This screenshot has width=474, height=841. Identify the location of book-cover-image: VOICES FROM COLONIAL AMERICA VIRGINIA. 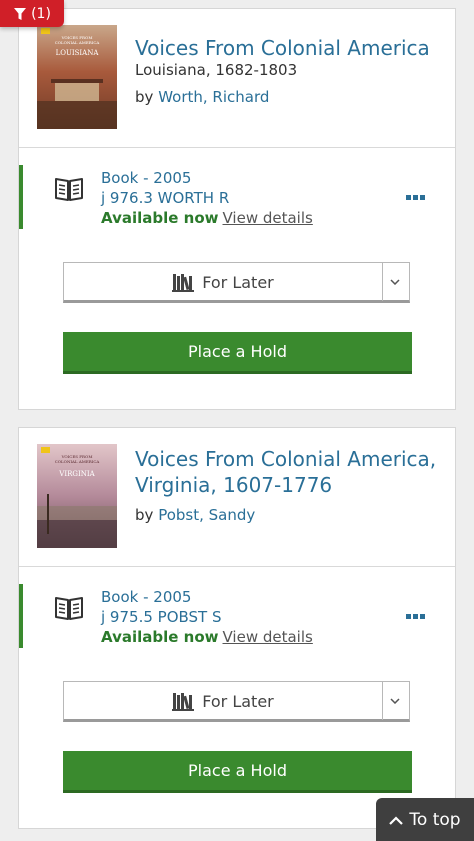
(77, 496).